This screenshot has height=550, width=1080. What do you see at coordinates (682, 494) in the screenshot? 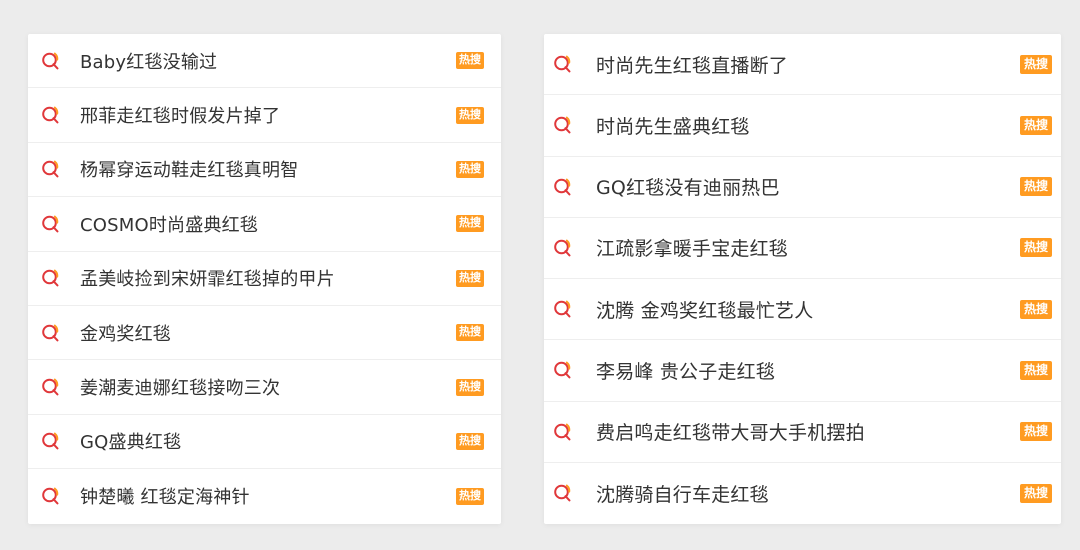
I see `list-item-label: 沈腾骑自行车走红毯` at bounding box center [682, 494].